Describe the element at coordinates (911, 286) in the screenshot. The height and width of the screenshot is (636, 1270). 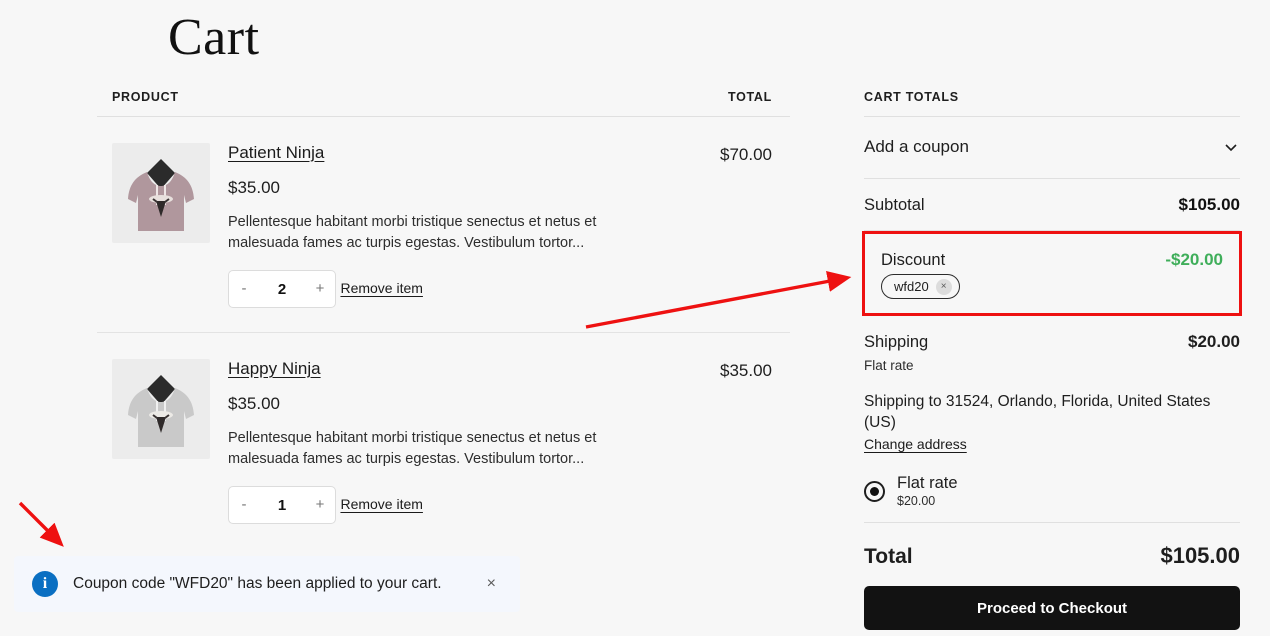
I see `coupon-chip-label: wfd20` at that location.